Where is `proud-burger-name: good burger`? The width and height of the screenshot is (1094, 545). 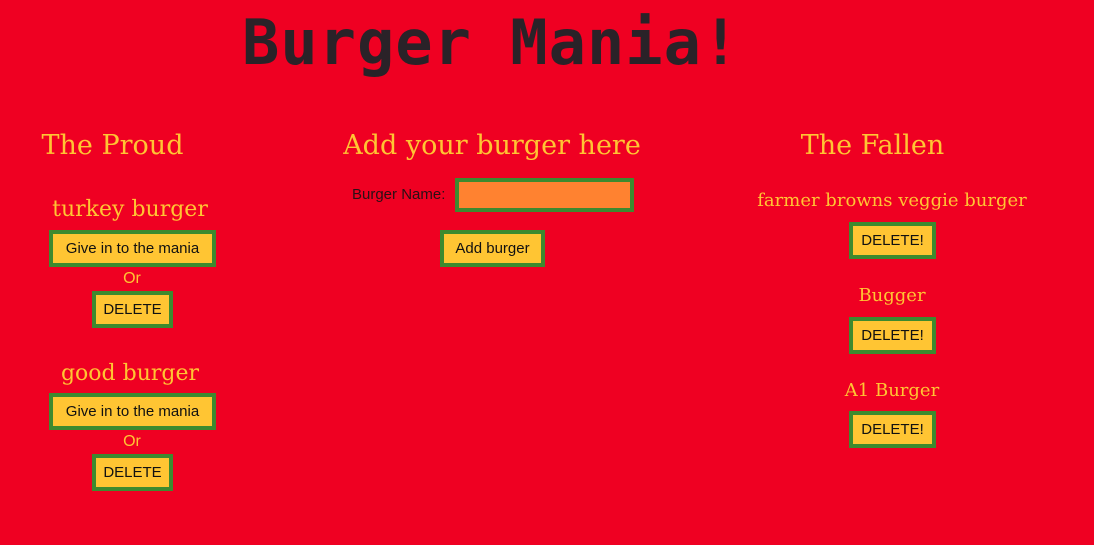 proud-burger-name: good burger is located at coordinates (130, 373).